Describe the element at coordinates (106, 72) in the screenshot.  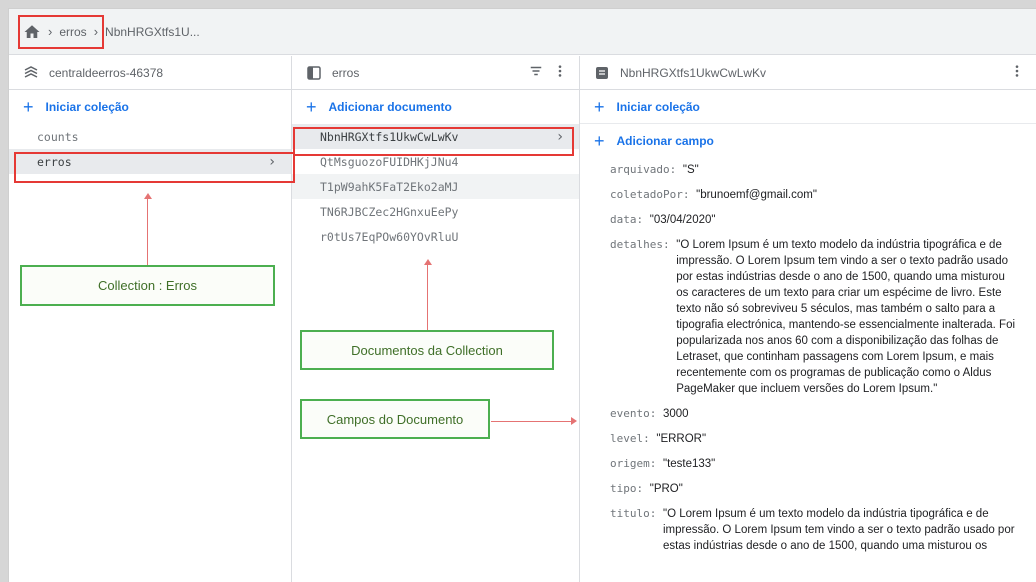
I see `project-name: centraldeerros-46378` at that location.